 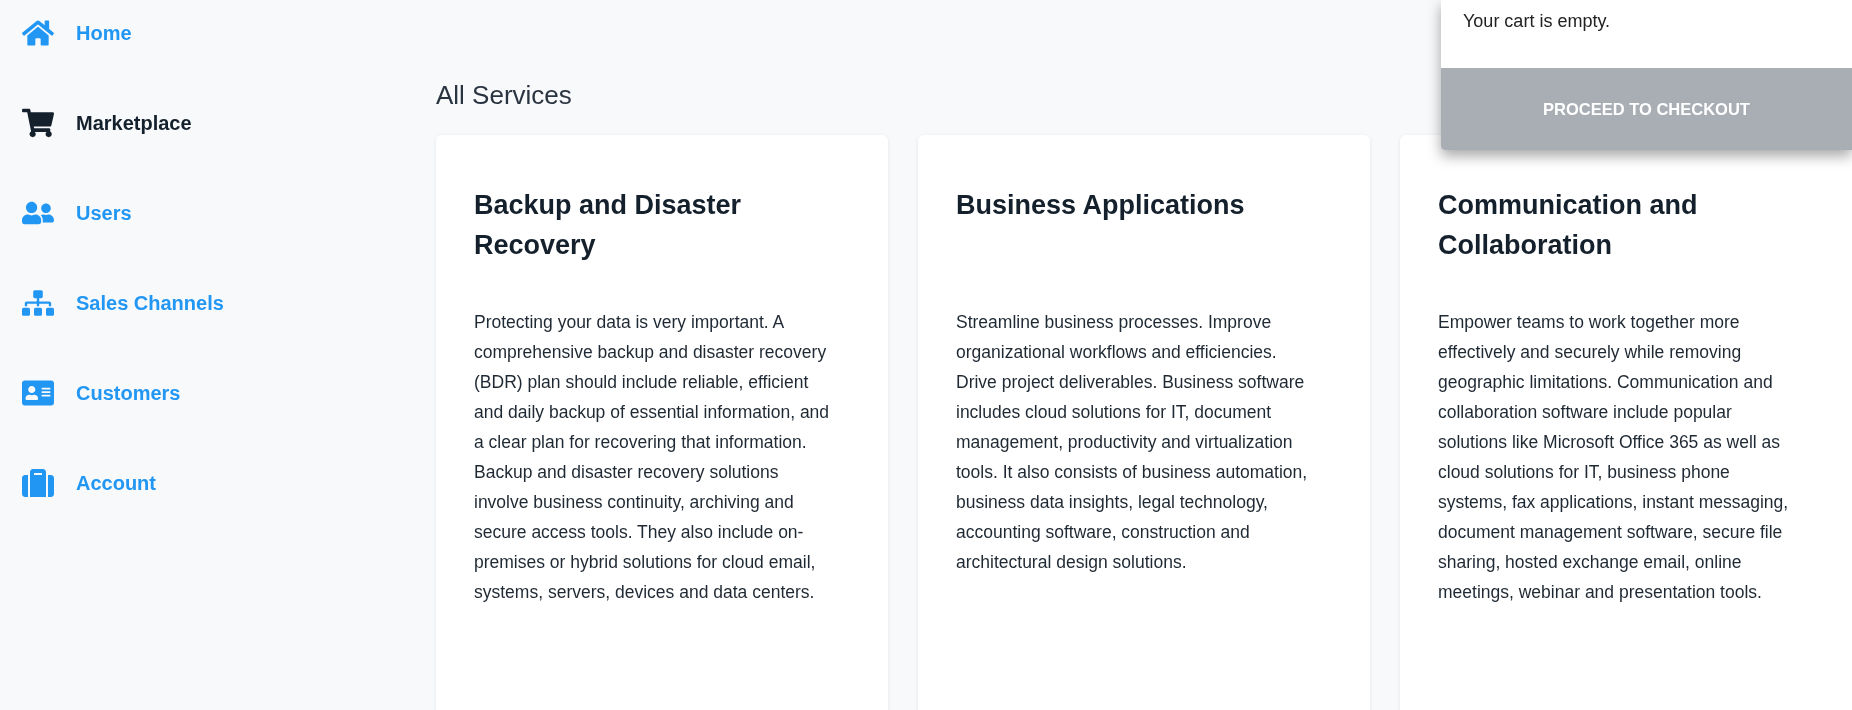 What do you see at coordinates (38, 303) in the screenshot?
I see `hierarchy-icon` at bounding box center [38, 303].